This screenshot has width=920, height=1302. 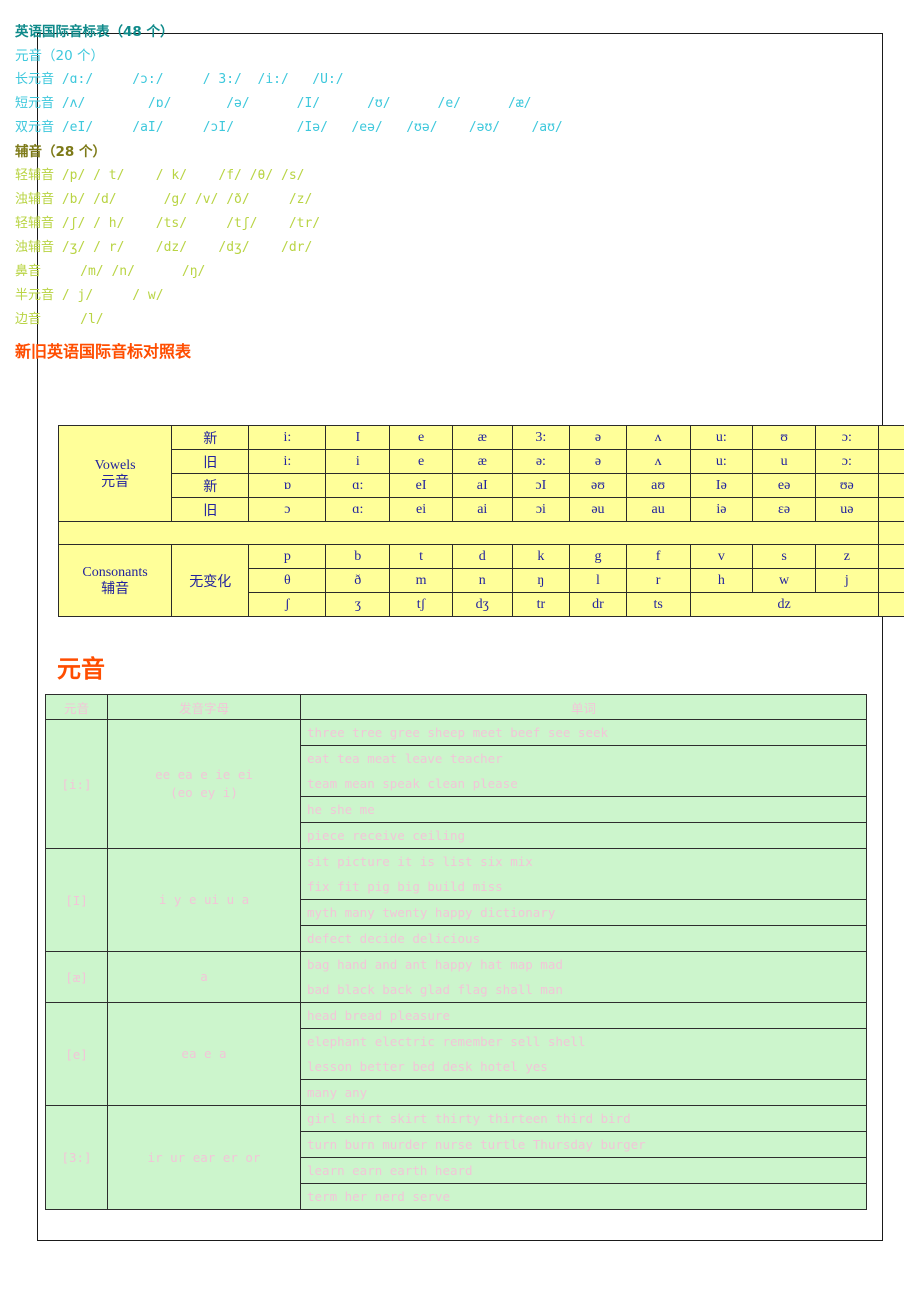 What do you see at coordinates (378, 1015) in the screenshot?
I see `word-line: head bread pleasure` at bounding box center [378, 1015].